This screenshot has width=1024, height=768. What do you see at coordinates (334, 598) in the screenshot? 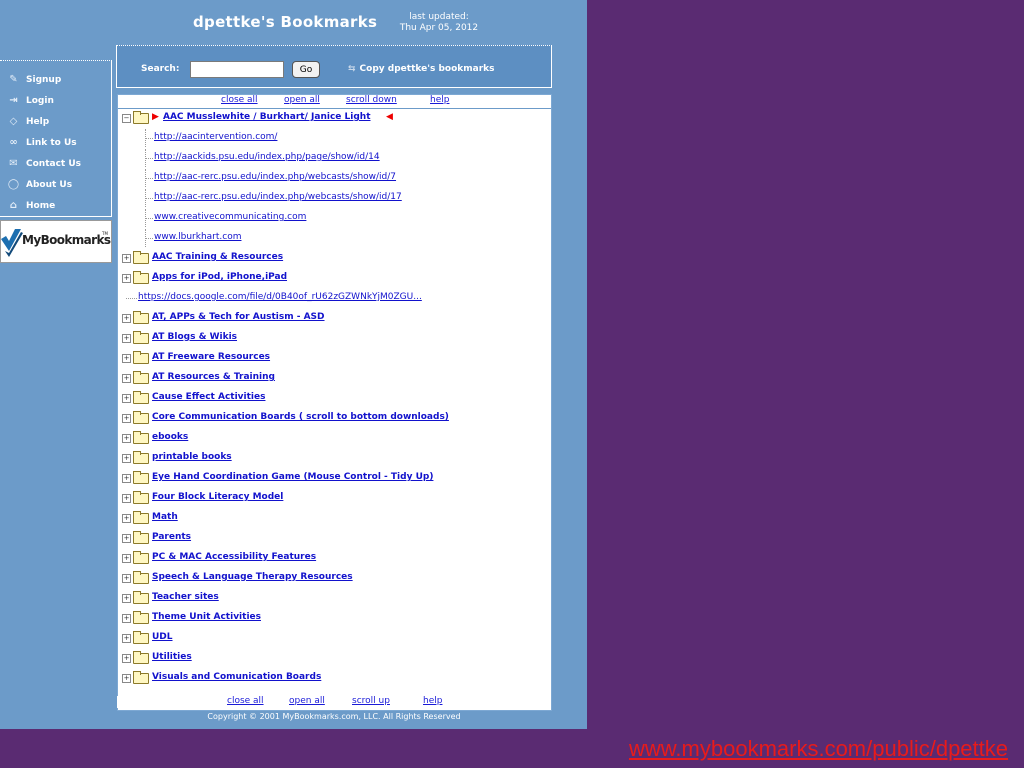
I see `tree-folder: + Teacher sites` at bounding box center [334, 598].